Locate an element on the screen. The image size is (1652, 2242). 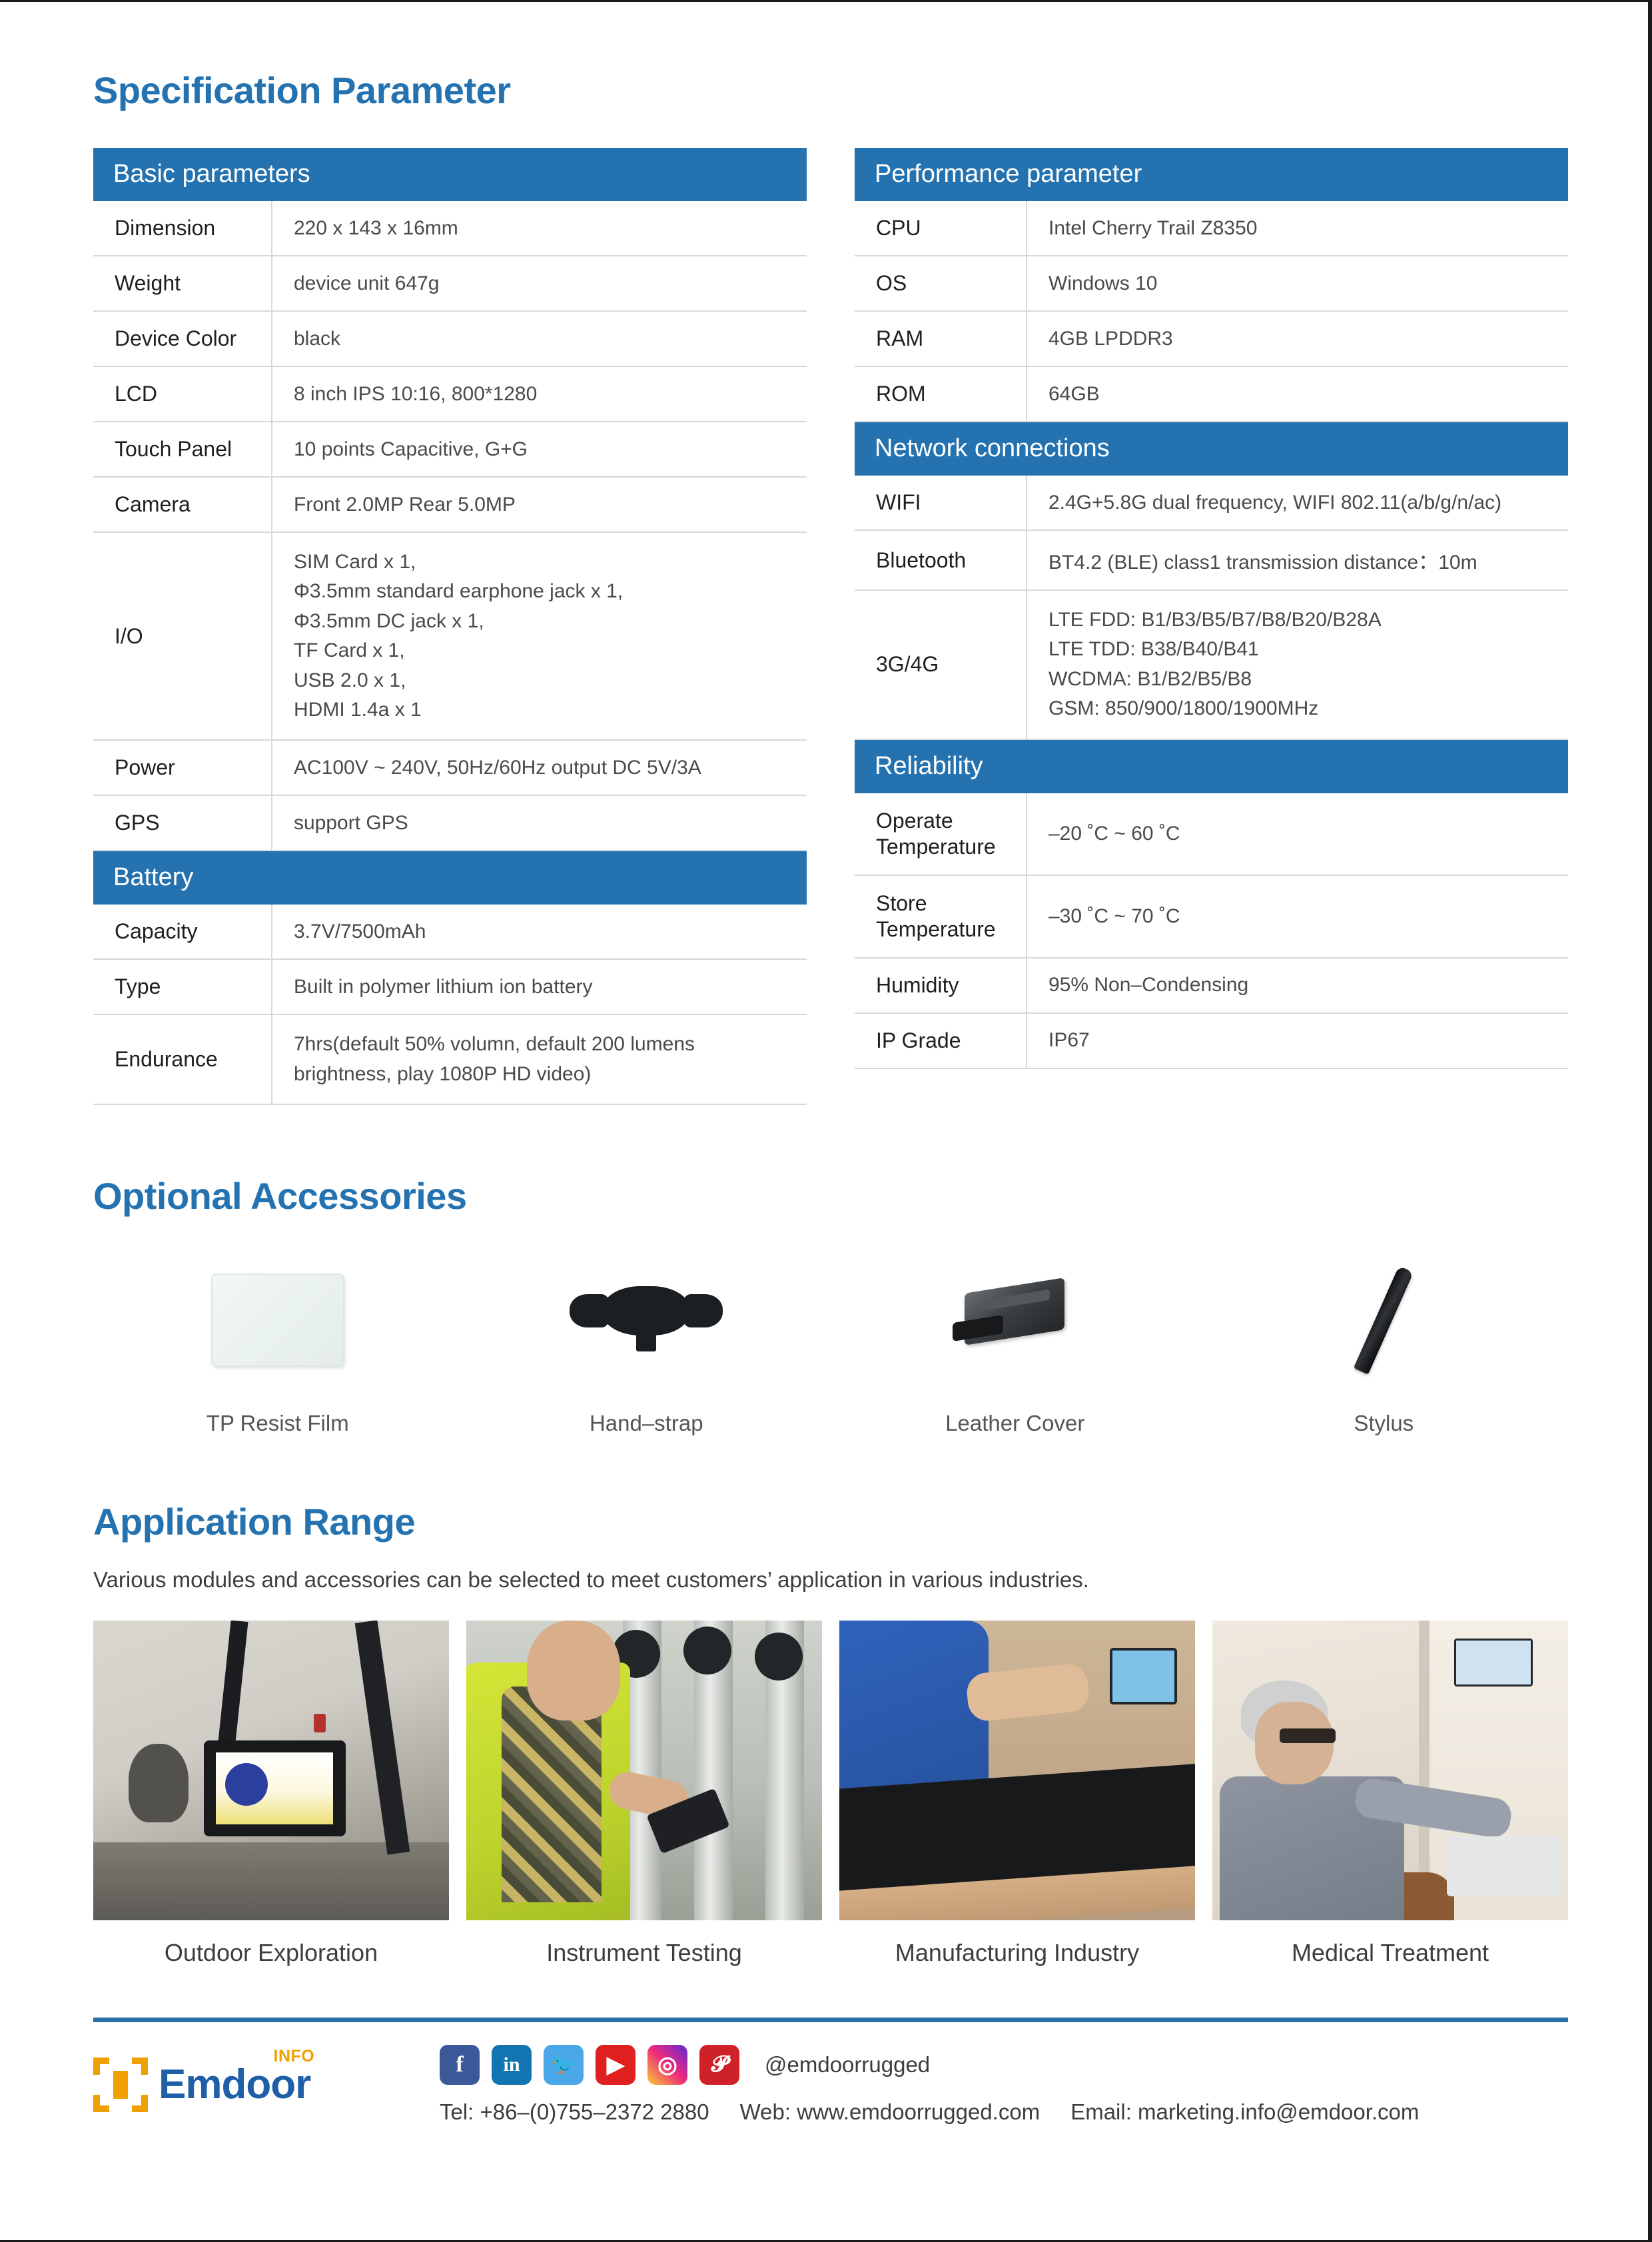
row-value: 3.7V/7500mAh is located at coordinates (539, 932).